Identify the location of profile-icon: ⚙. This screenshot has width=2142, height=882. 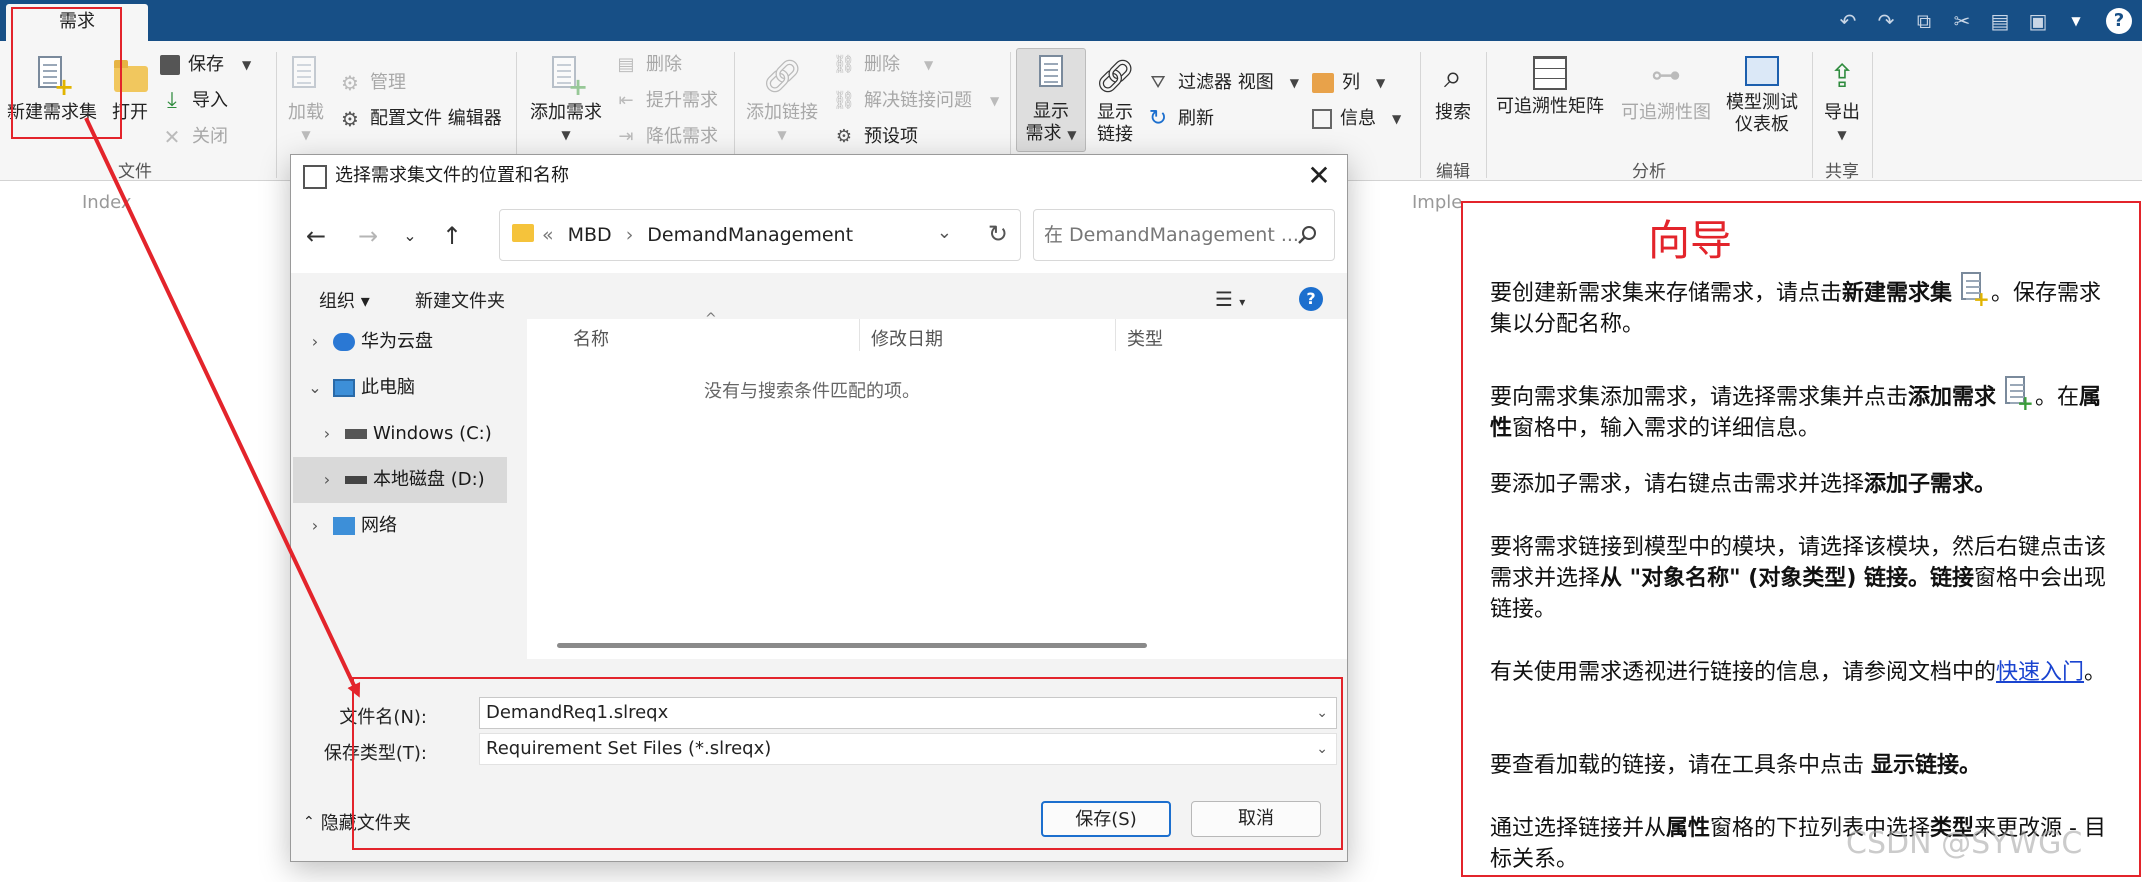
(350, 119).